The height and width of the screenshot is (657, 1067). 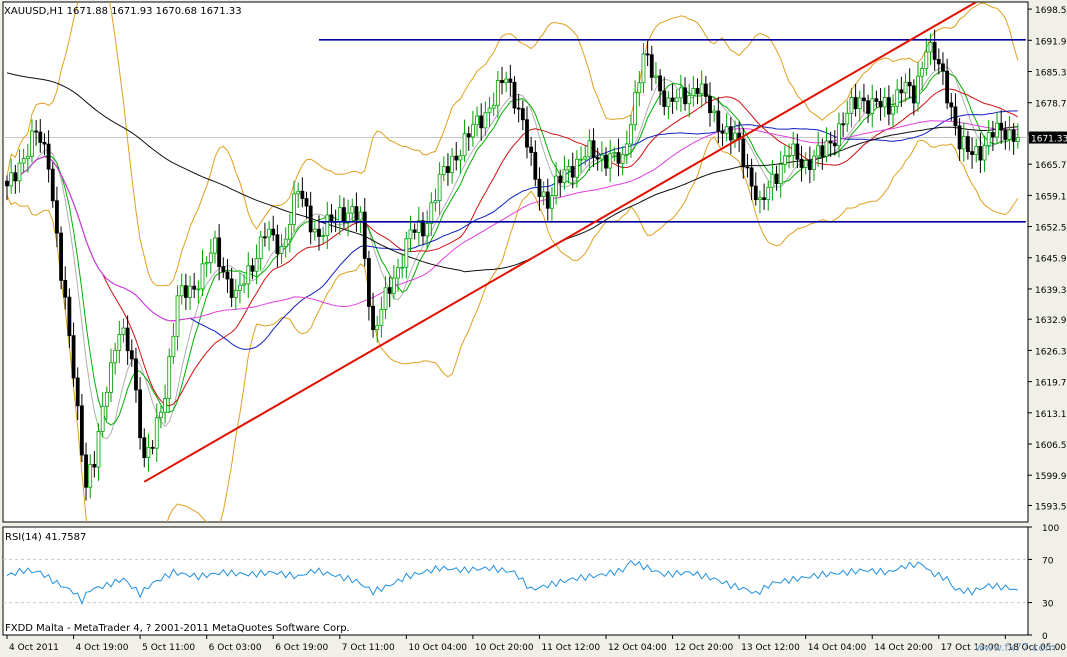 What do you see at coordinates (1051, 507) in the screenshot?
I see `price-tick-label: 1593.50` at bounding box center [1051, 507].